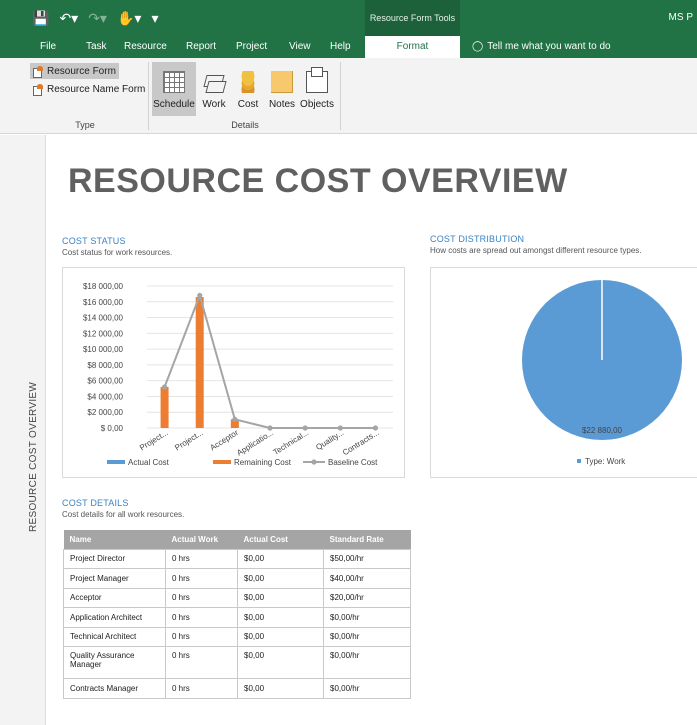 Image resolution: width=697 pixels, height=725 pixels. Describe the element at coordinates (114, 558) in the screenshot. I see `cell-name: Project Director` at that location.